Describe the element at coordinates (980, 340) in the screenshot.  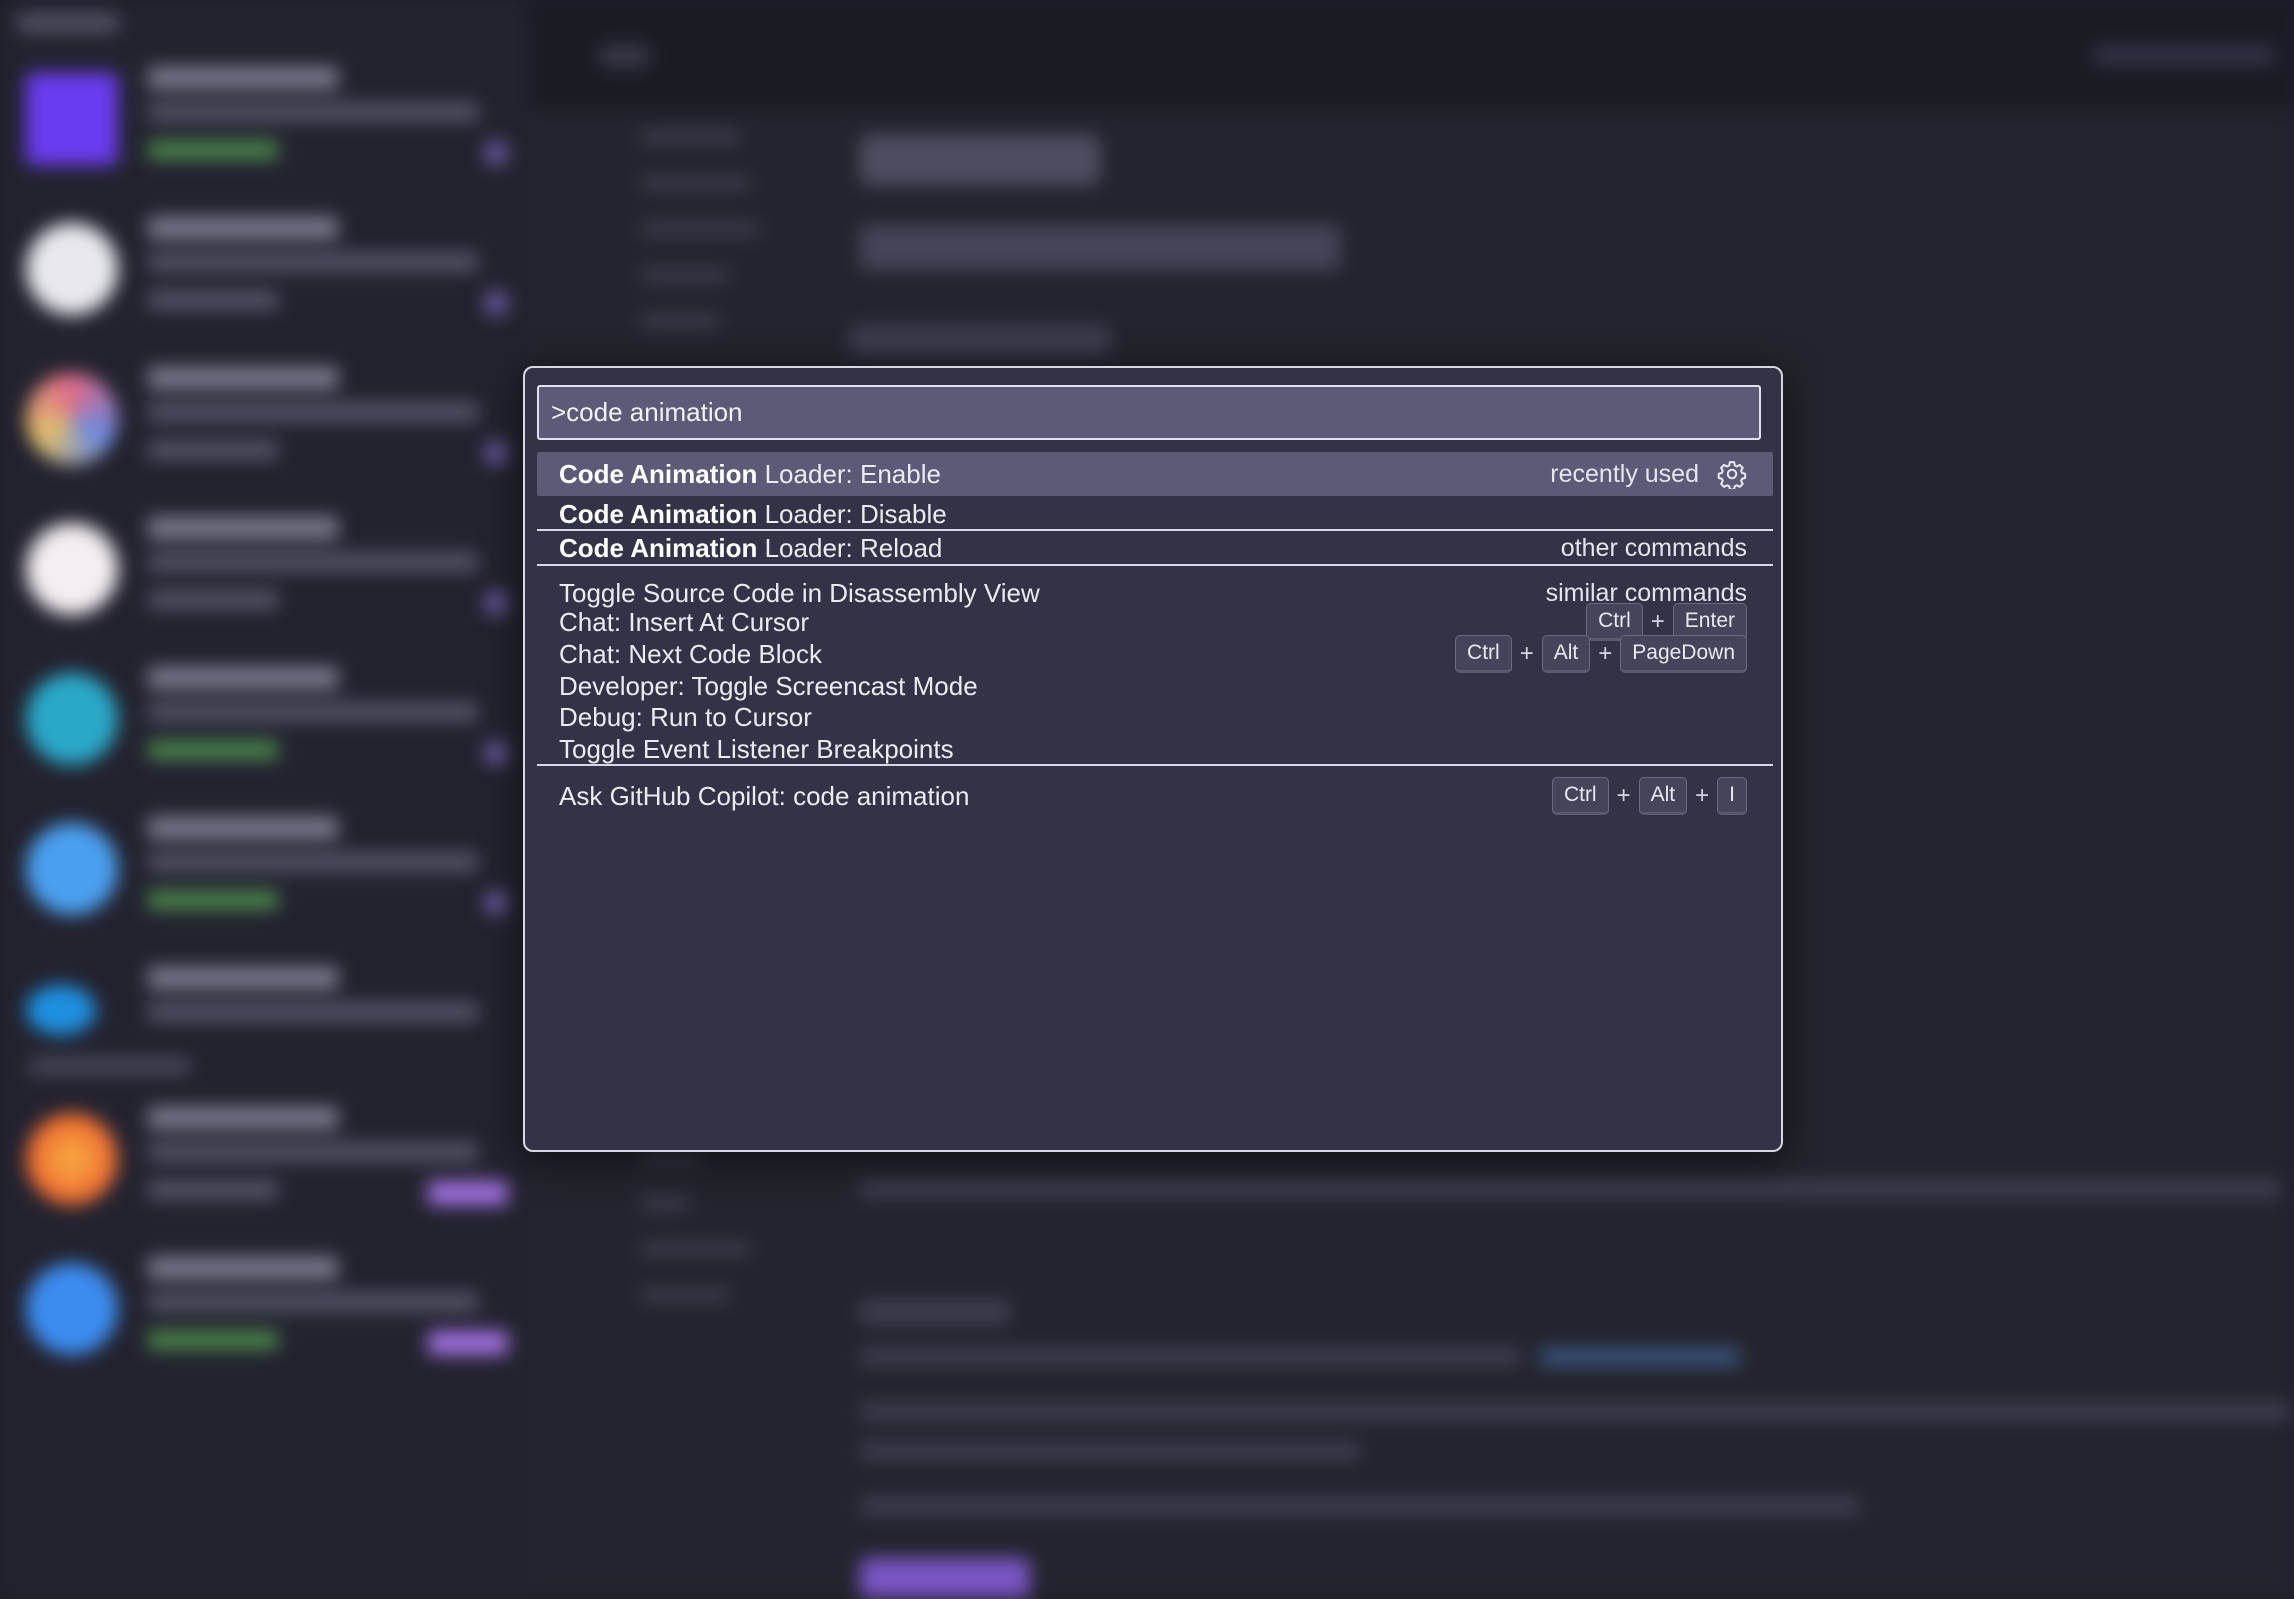
I see `subheading-placeholder` at that location.